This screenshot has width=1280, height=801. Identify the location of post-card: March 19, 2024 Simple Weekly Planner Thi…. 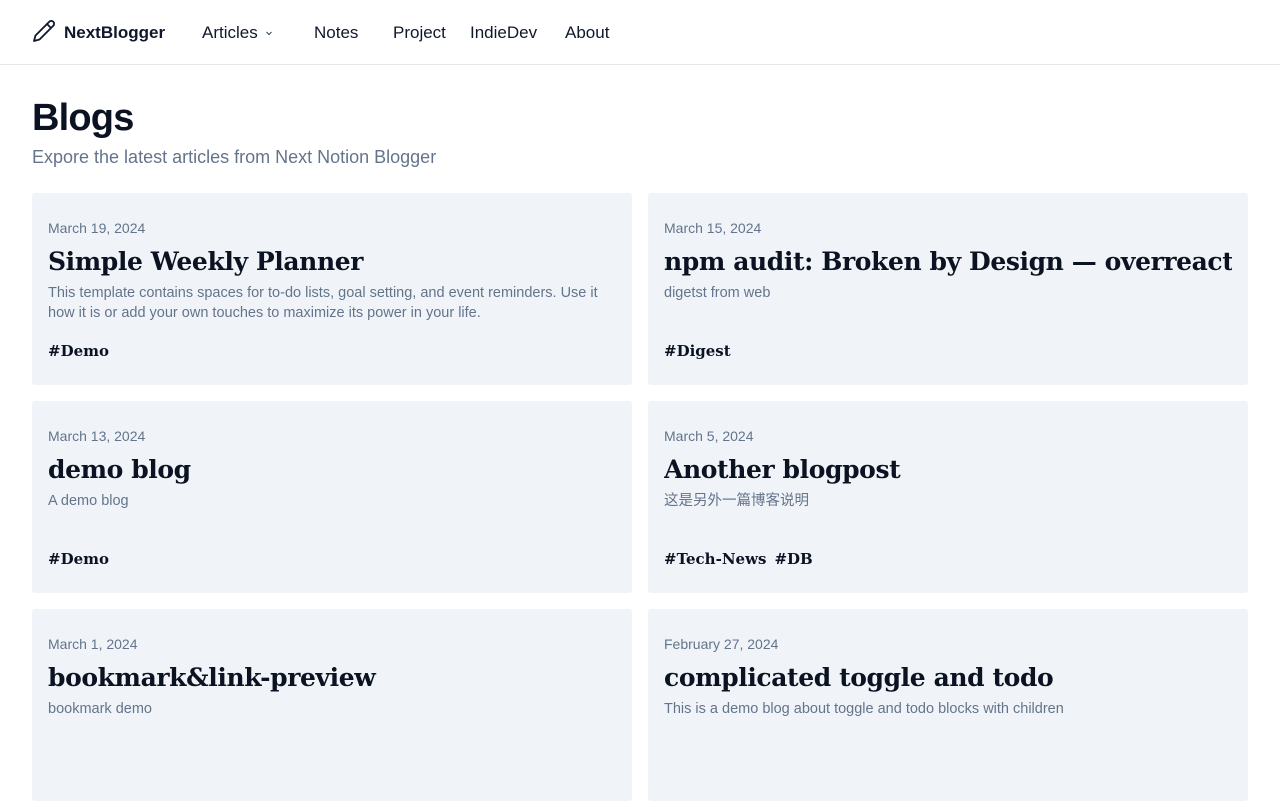
(332, 289).